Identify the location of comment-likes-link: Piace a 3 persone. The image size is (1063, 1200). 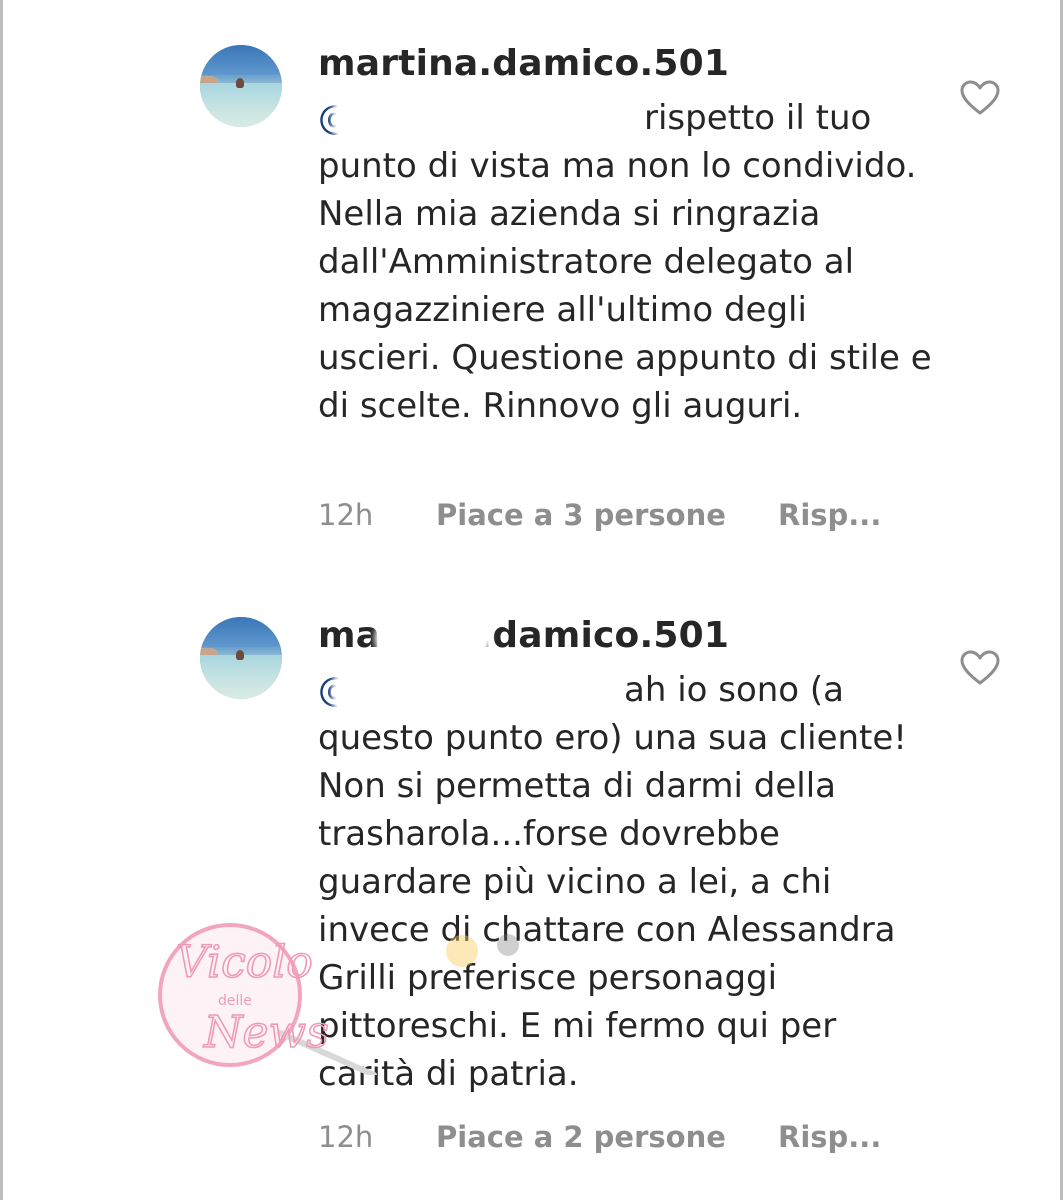
(607, 515).